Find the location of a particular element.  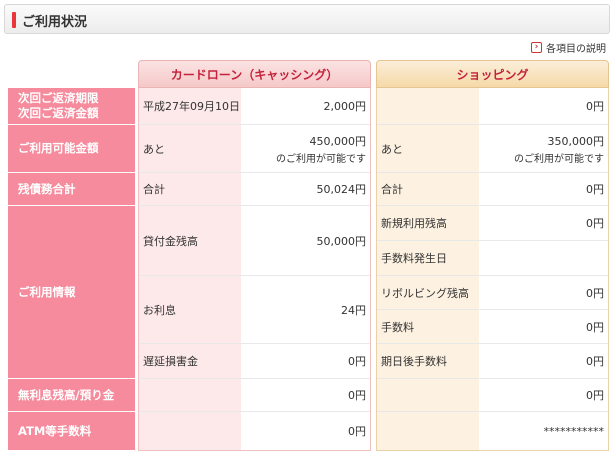

shop-revo-amount: 0円 is located at coordinates (543, 293).